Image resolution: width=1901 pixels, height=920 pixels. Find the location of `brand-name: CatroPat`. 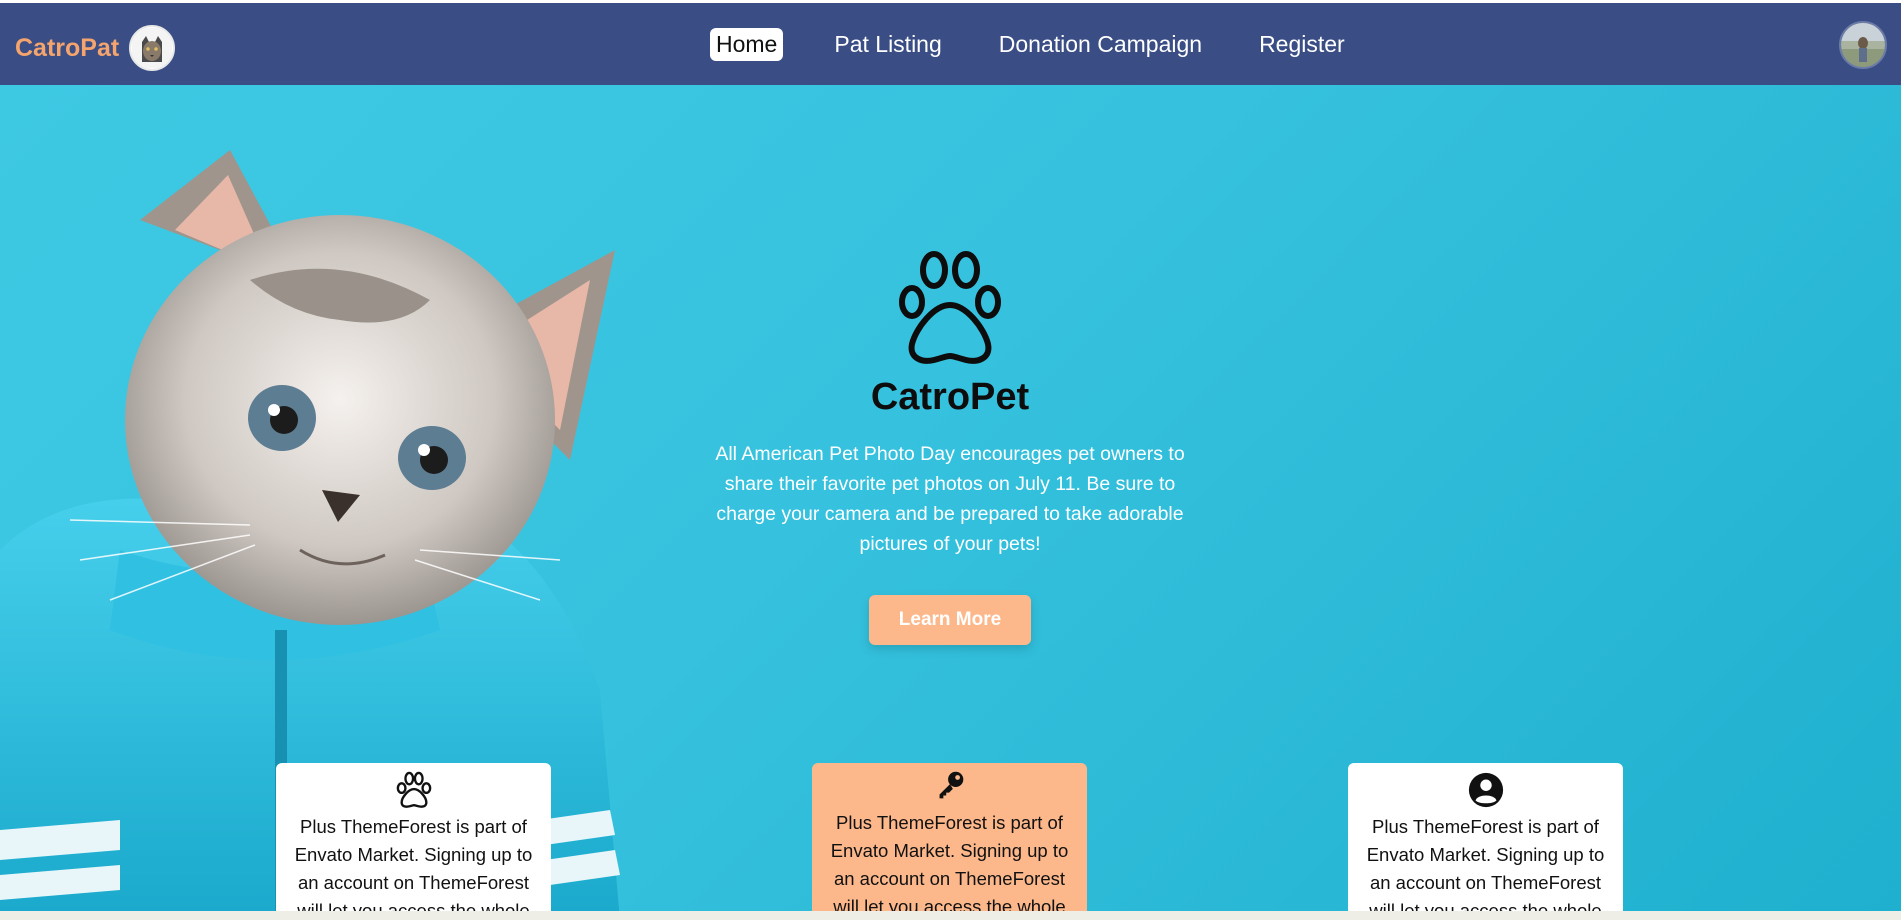

brand-name: CatroPat is located at coordinates (67, 47).